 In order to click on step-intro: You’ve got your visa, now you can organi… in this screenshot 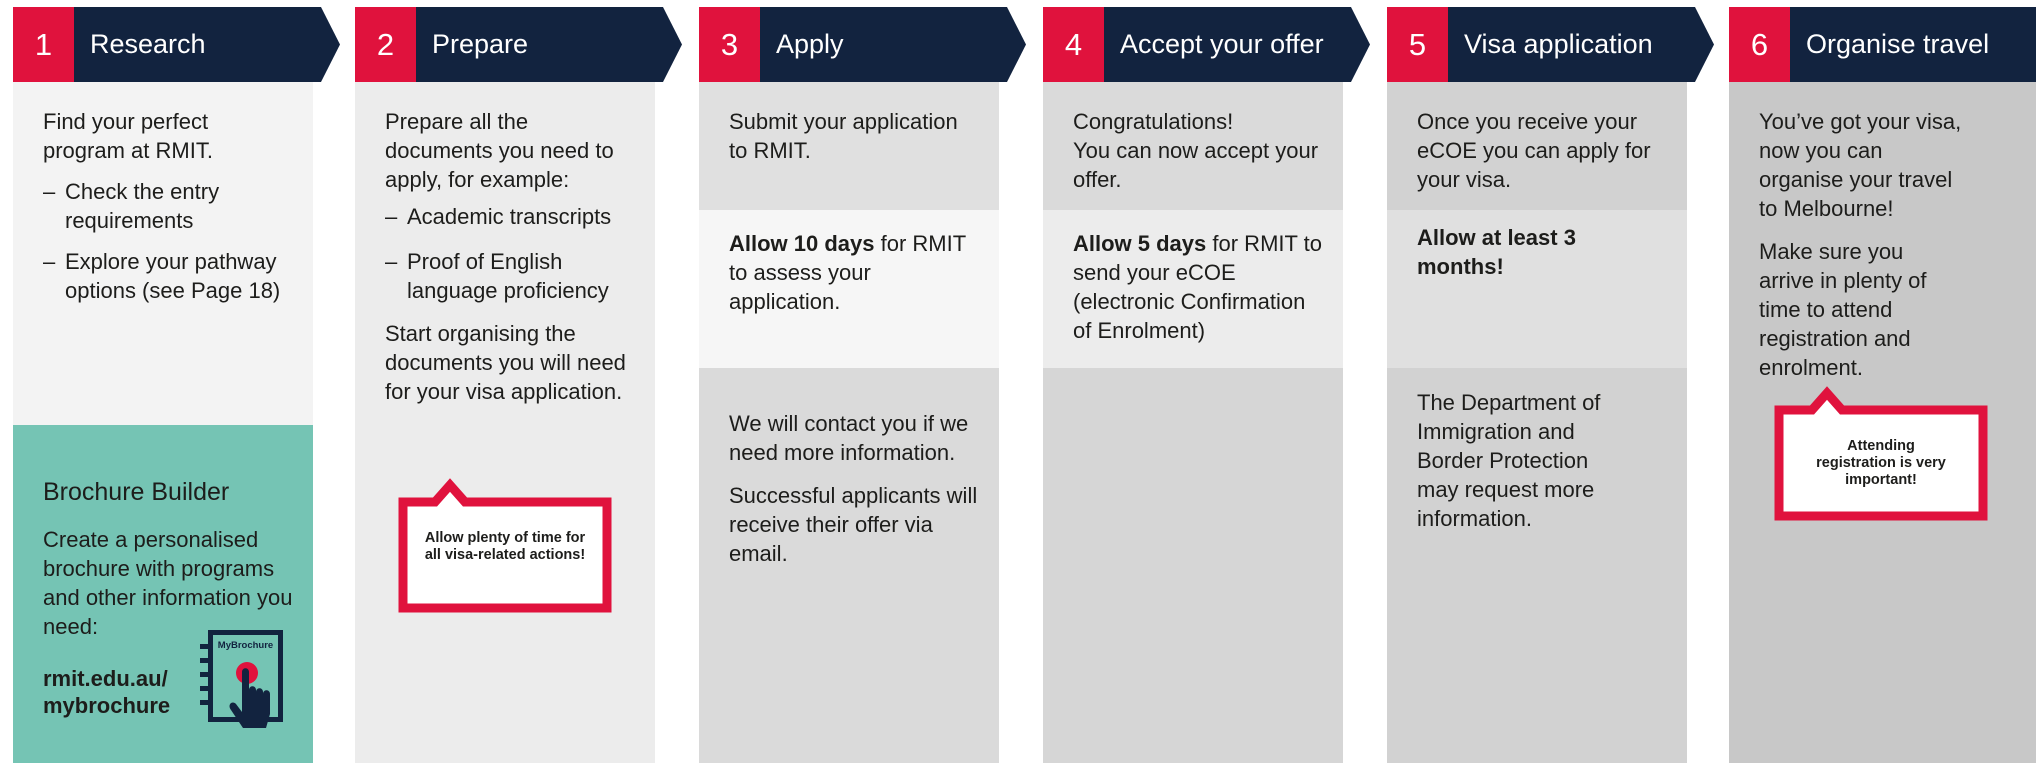, I will do `click(1860, 165)`.